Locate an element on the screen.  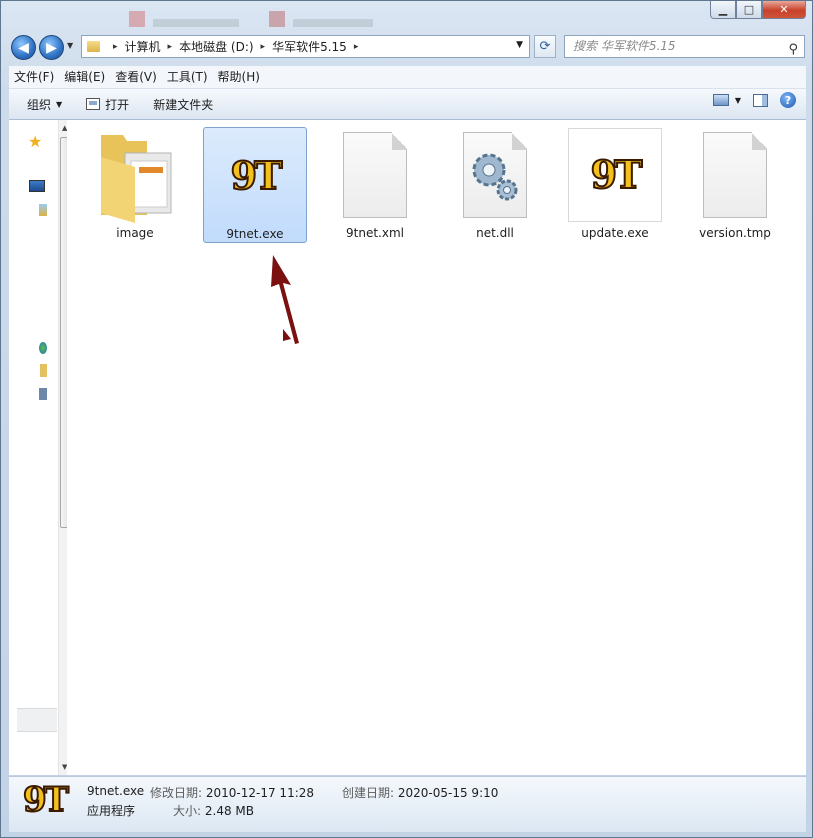
navigation-pane: ★ ▲ ▼ is located at coordinates (41, 447).